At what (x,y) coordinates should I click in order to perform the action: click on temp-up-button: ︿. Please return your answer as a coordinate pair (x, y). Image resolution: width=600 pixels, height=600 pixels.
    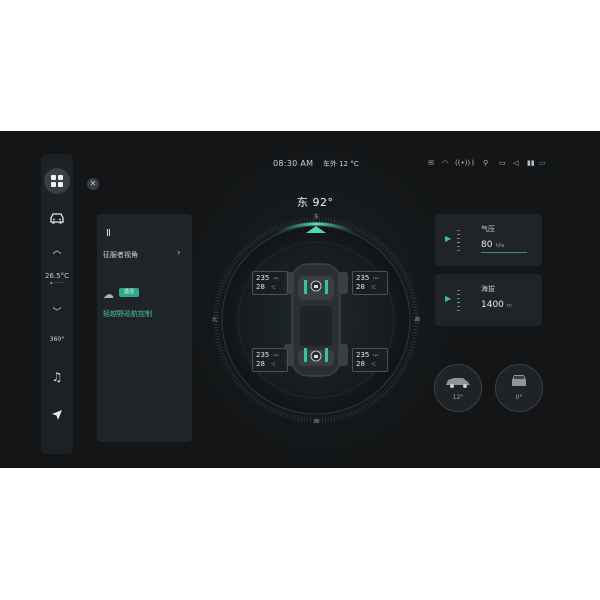
    Looking at the image, I should click on (57, 249).